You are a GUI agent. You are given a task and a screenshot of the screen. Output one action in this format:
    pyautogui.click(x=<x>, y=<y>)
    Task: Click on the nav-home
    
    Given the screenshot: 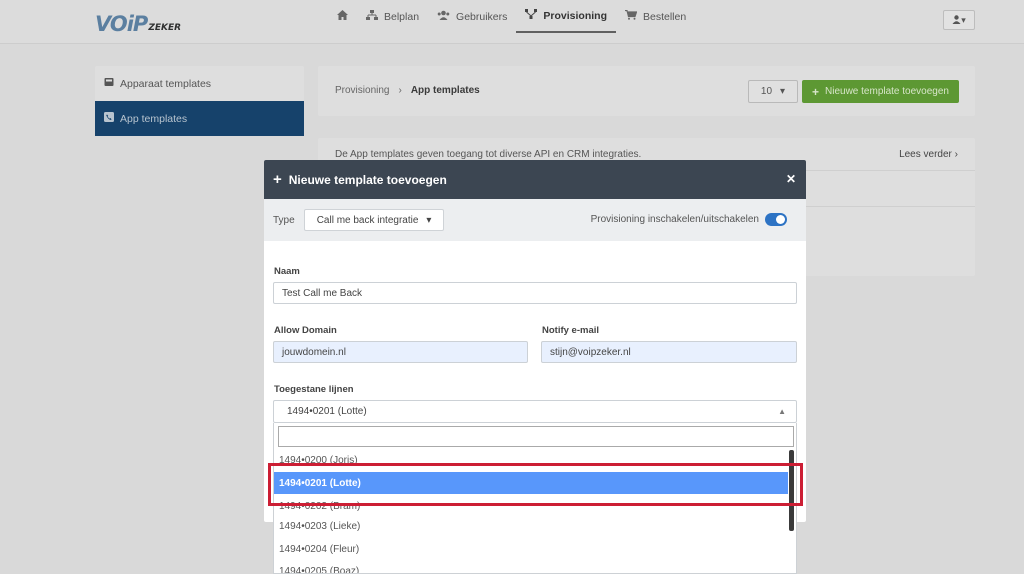 What is the action you would take?
    pyautogui.click(x=342, y=16)
    